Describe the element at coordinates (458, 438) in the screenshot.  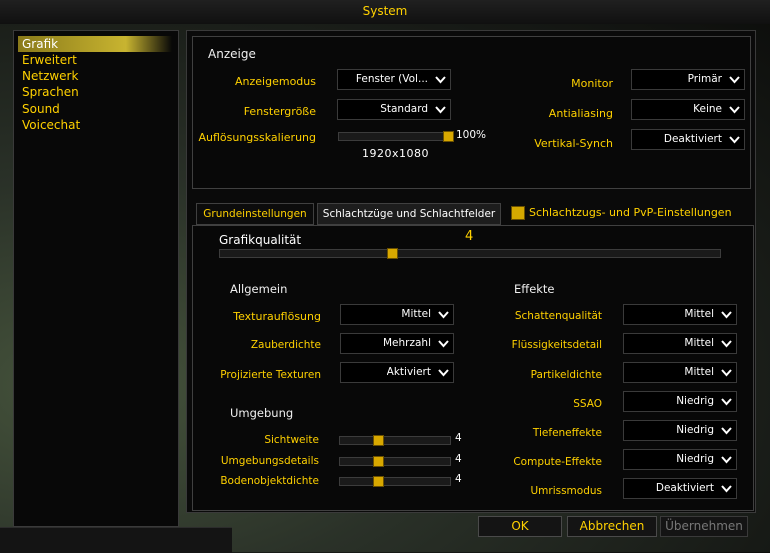
I see `view-distance-value: 4` at that location.